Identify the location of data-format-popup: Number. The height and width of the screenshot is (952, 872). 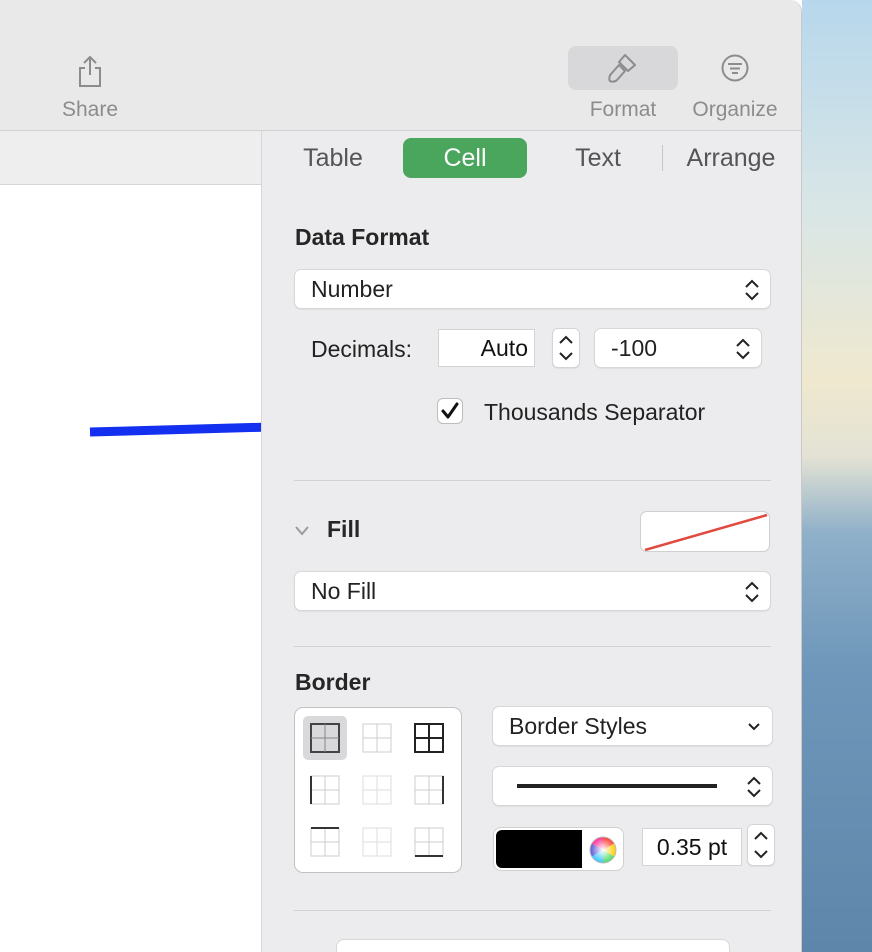
(532, 289).